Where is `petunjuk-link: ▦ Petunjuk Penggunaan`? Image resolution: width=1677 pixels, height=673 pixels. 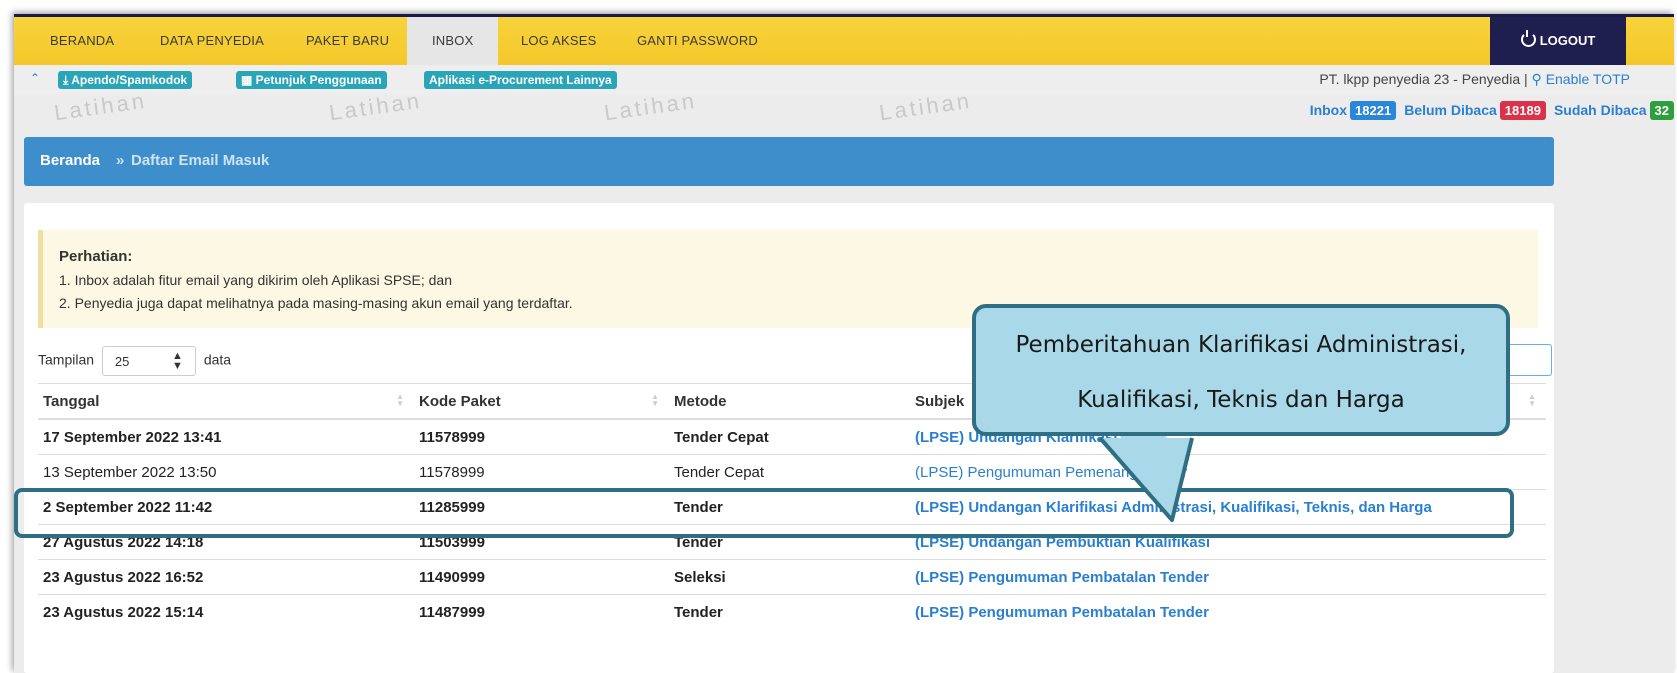 petunjuk-link: ▦ Petunjuk Penggunaan is located at coordinates (311, 80).